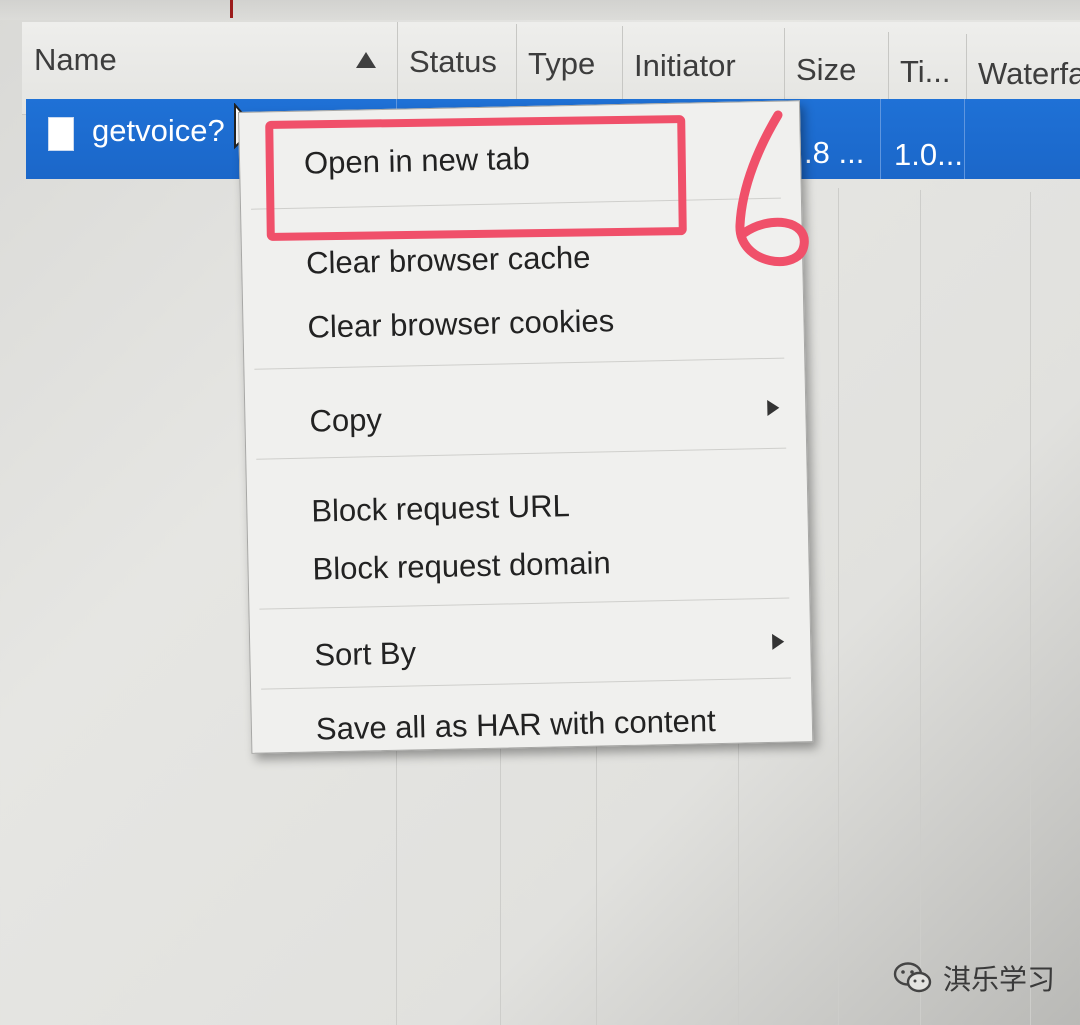 The height and width of the screenshot is (1025, 1080). I want to click on column-header-waterfall-label: Waterfa, so click(1029, 73).